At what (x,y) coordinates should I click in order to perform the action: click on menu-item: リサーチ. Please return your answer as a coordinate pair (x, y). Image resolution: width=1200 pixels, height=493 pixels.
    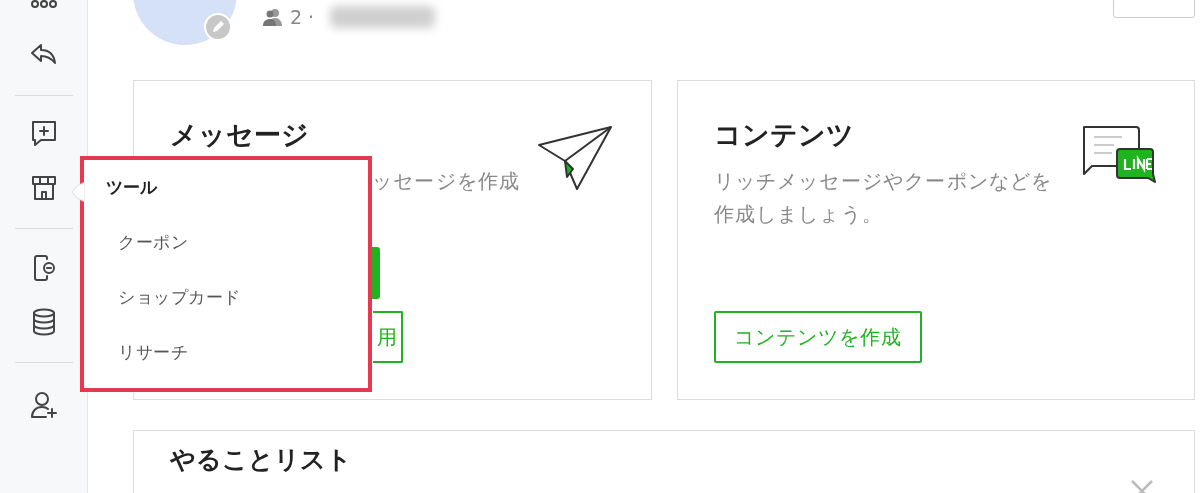
    Looking at the image, I should click on (237, 352).